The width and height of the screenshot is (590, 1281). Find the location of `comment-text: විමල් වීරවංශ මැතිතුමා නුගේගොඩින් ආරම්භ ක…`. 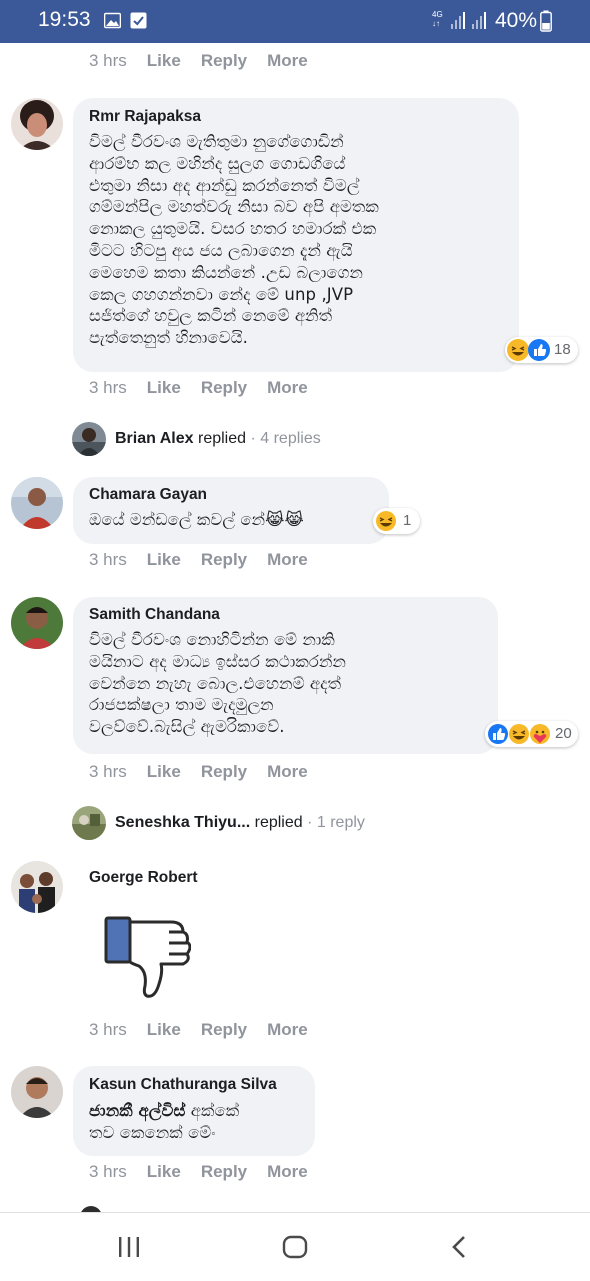

comment-text: විමල් වීරවංශ මැතිතුමා නුගේගොඩින් ආරම්භ ක… is located at coordinates (234, 240).